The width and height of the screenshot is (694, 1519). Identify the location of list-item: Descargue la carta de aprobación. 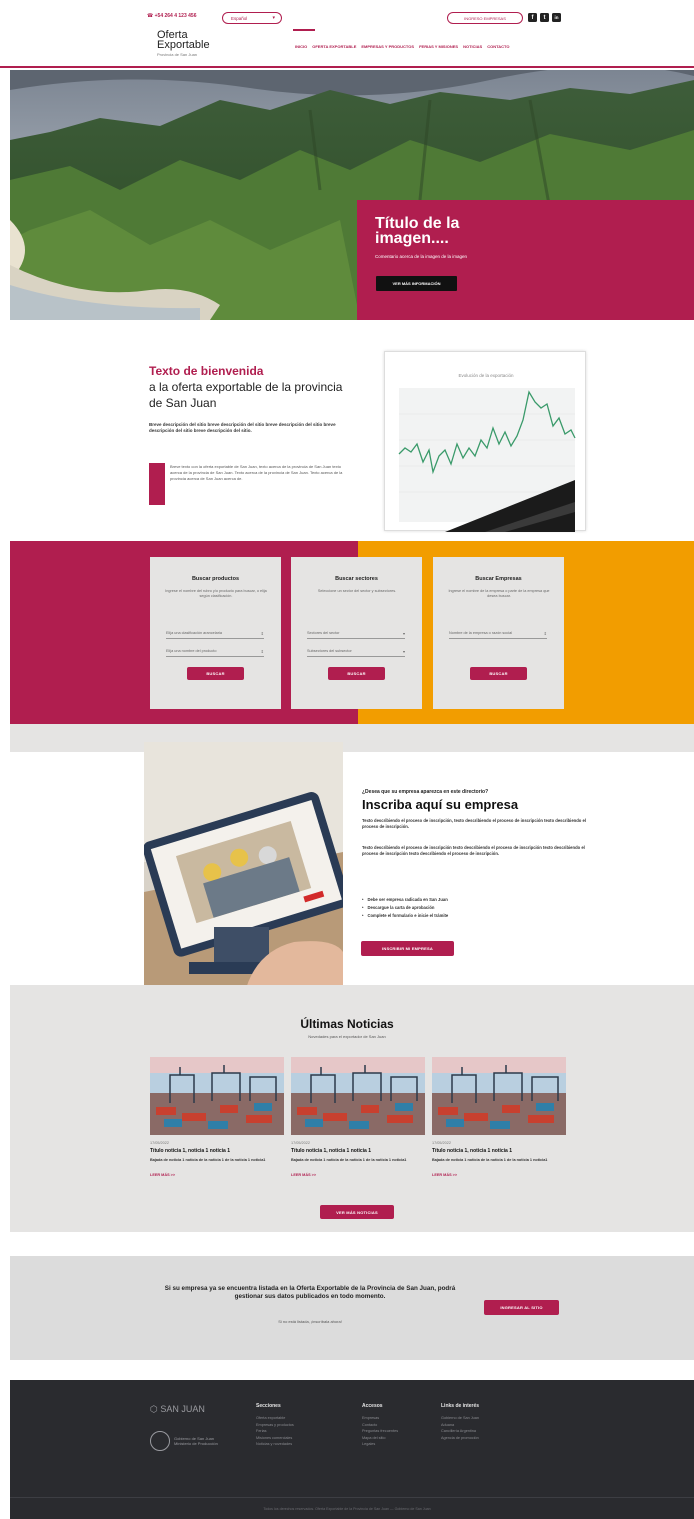
(474, 908).